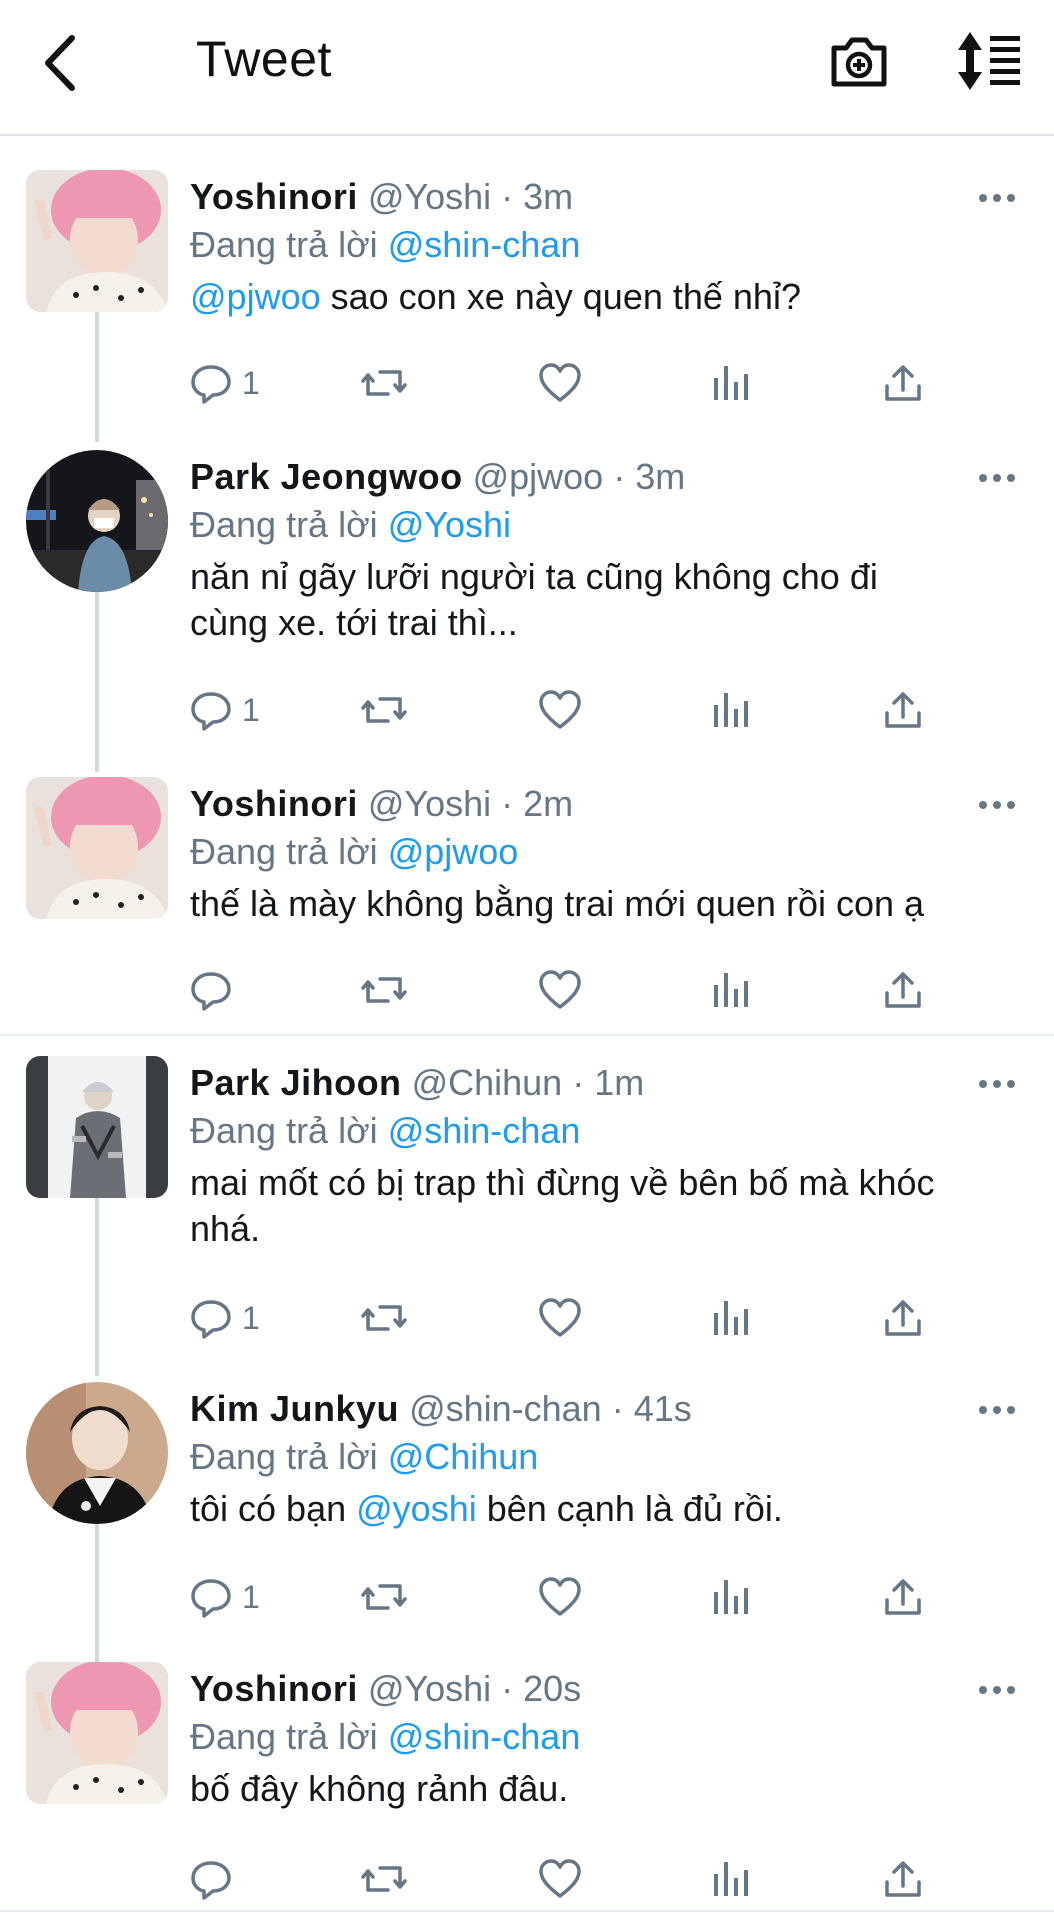 The image size is (1054, 1920). What do you see at coordinates (211, 1598) in the screenshot?
I see `reply-icon` at bounding box center [211, 1598].